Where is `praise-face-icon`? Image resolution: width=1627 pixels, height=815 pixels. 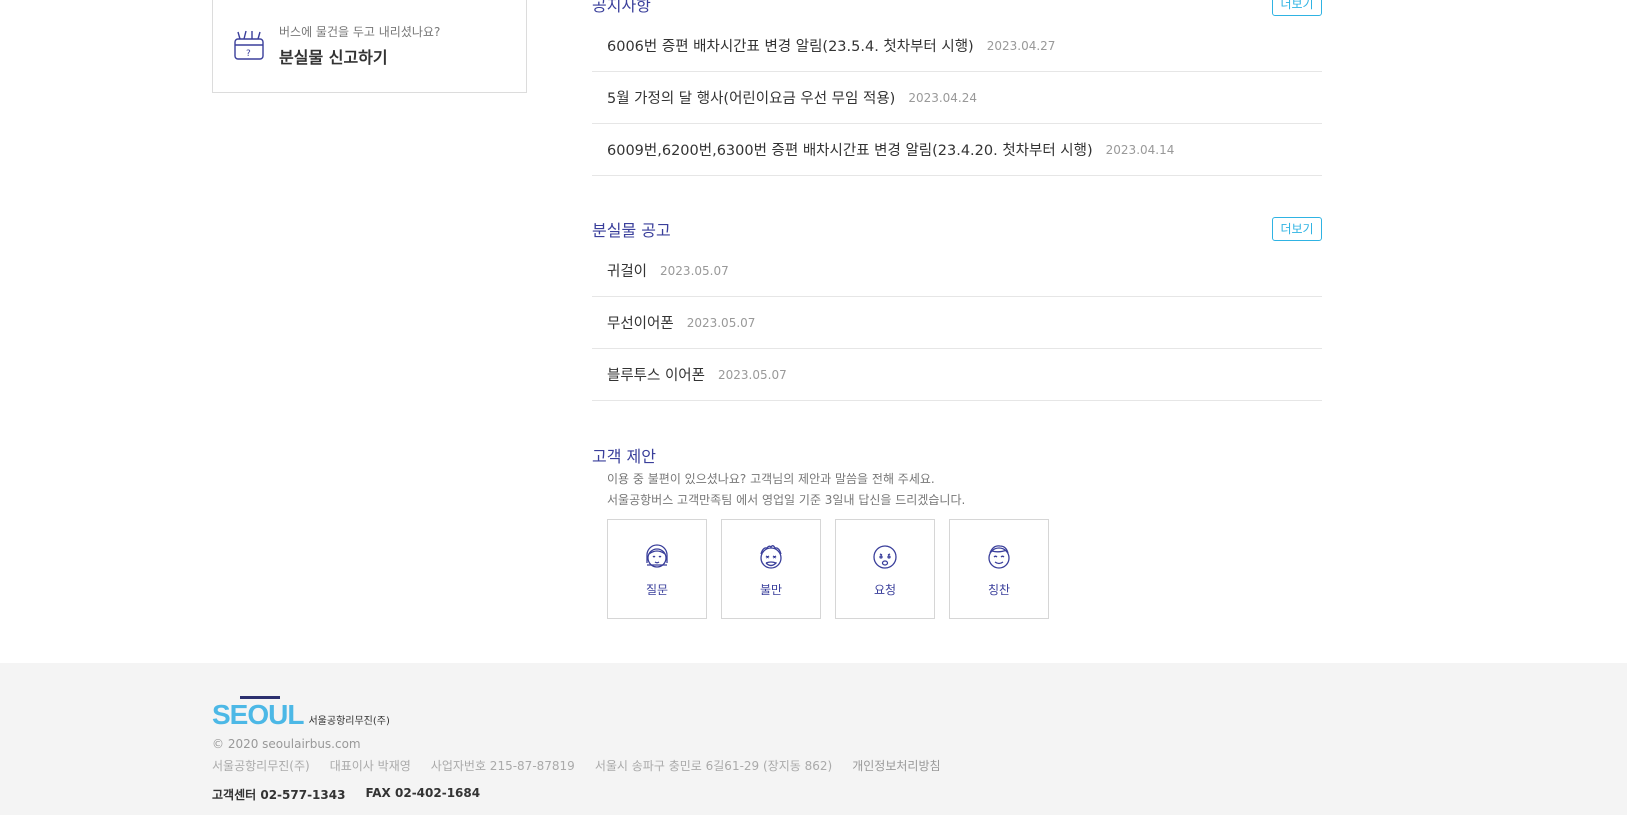 praise-face-icon is located at coordinates (999, 557).